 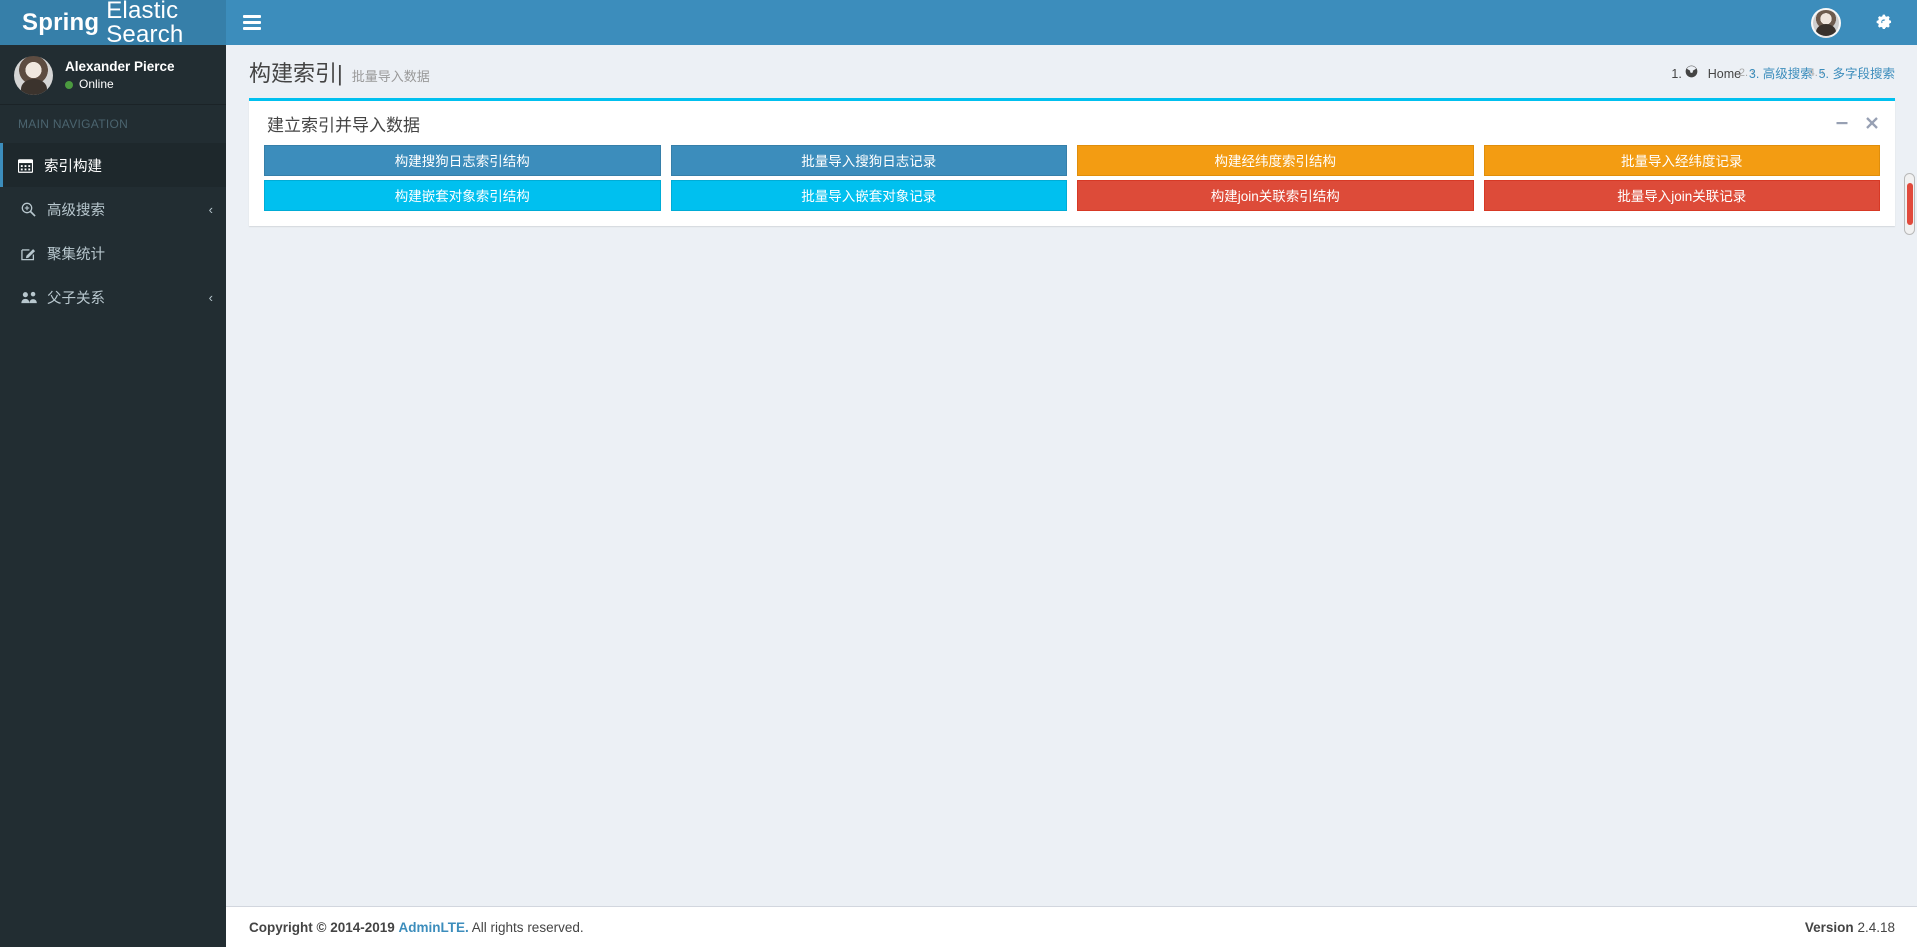 What do you see at coordinates (113, 209) in the screenshot?
I see `sidebar-item-advanced-search: 高级搜索 ‹` at bounding box center [113, 209].